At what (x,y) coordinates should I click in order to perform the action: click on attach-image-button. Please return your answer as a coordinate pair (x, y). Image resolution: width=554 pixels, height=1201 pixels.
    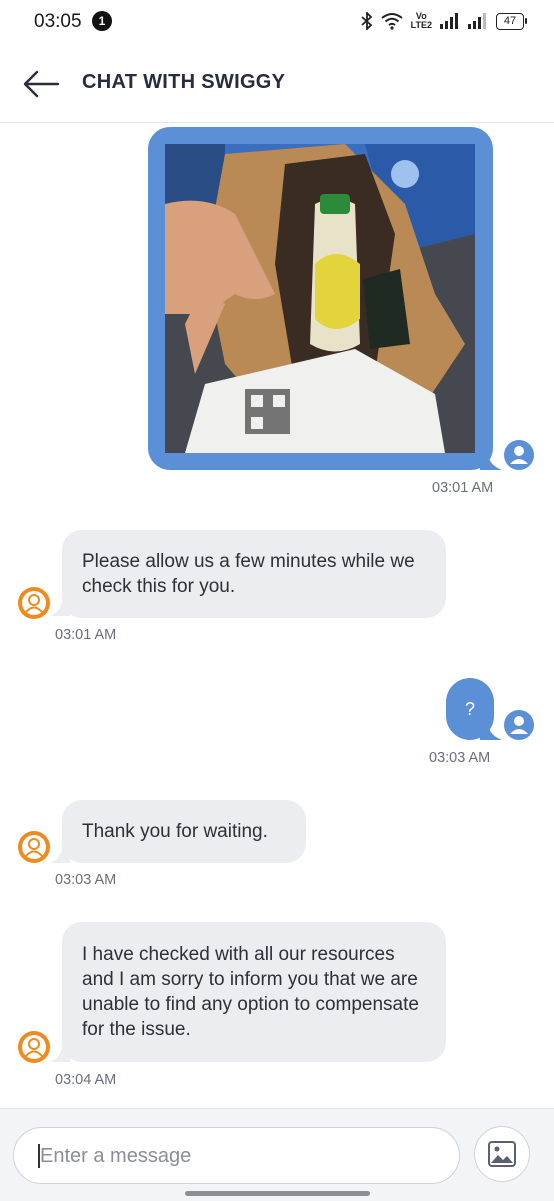
    Looking at the image, I should click on (502, 1154).